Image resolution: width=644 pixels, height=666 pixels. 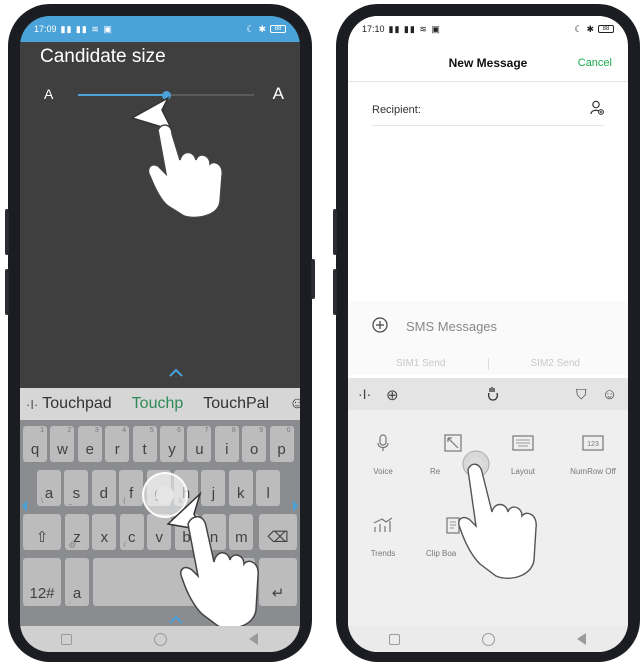 I want to click on numrow-function: 123 NumRow Off, so click(x=593, y=455).